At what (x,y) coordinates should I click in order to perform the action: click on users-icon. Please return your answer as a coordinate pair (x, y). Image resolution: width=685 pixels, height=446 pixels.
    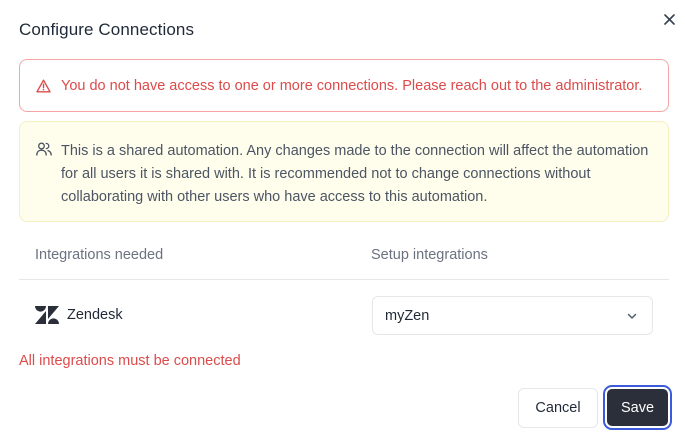
    Looking at the image, I should click on (44, 149).